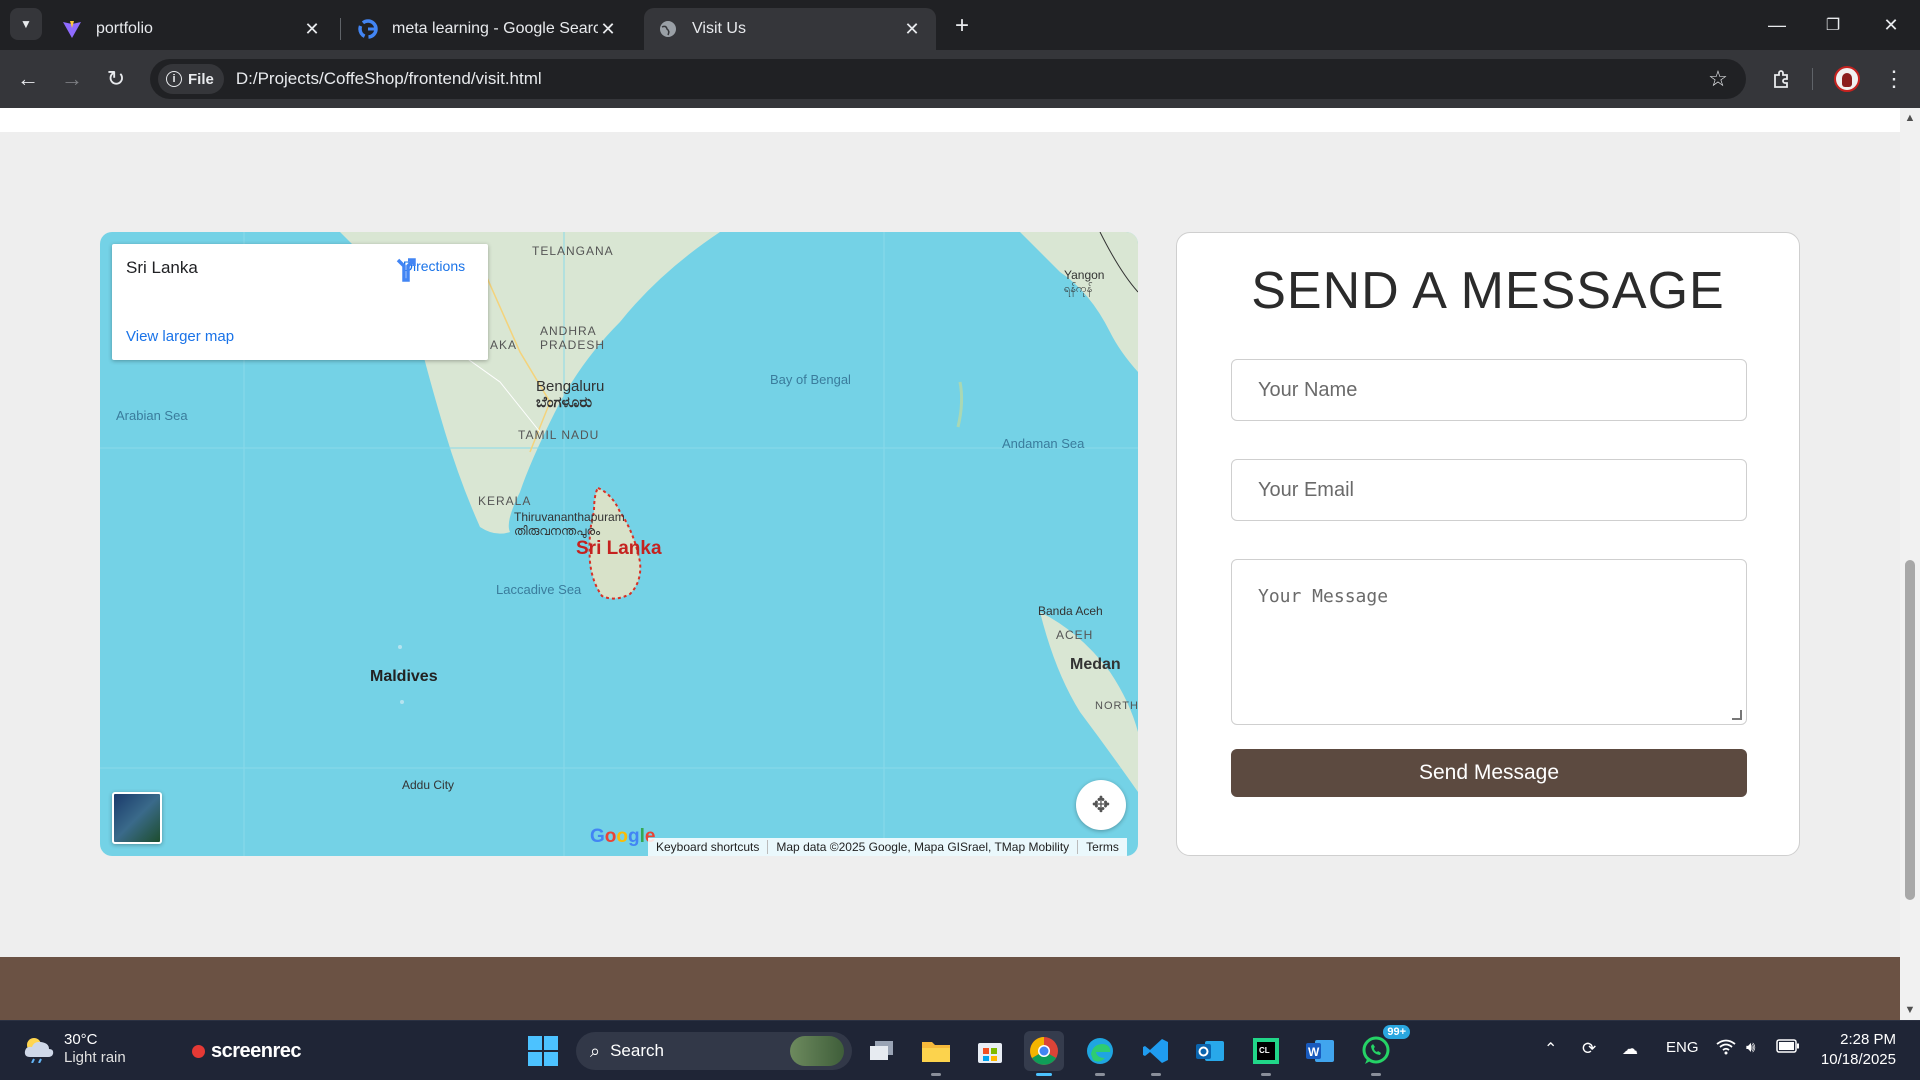 The image size is (1920, 1080). What do you see at coordinates (1306, 489) in the screenshot?
I see `email-placeholder: Your Email` at bounding box center [1306, 489].